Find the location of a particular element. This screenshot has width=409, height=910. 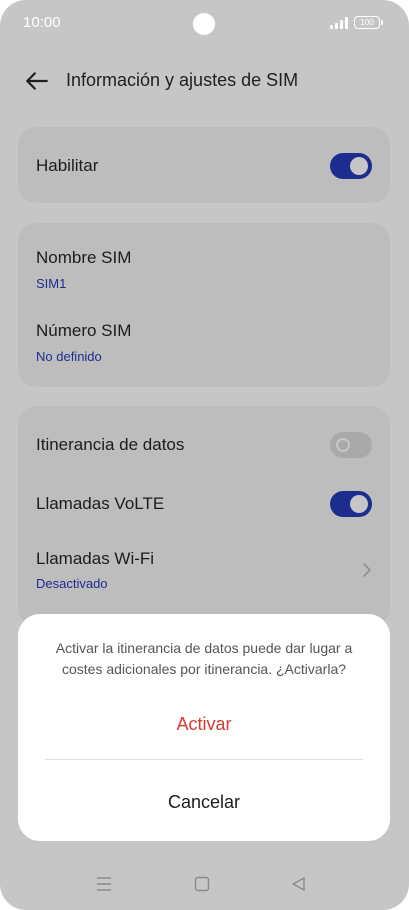

cancel-button: Cancelar is located at coordinates (204, 802).